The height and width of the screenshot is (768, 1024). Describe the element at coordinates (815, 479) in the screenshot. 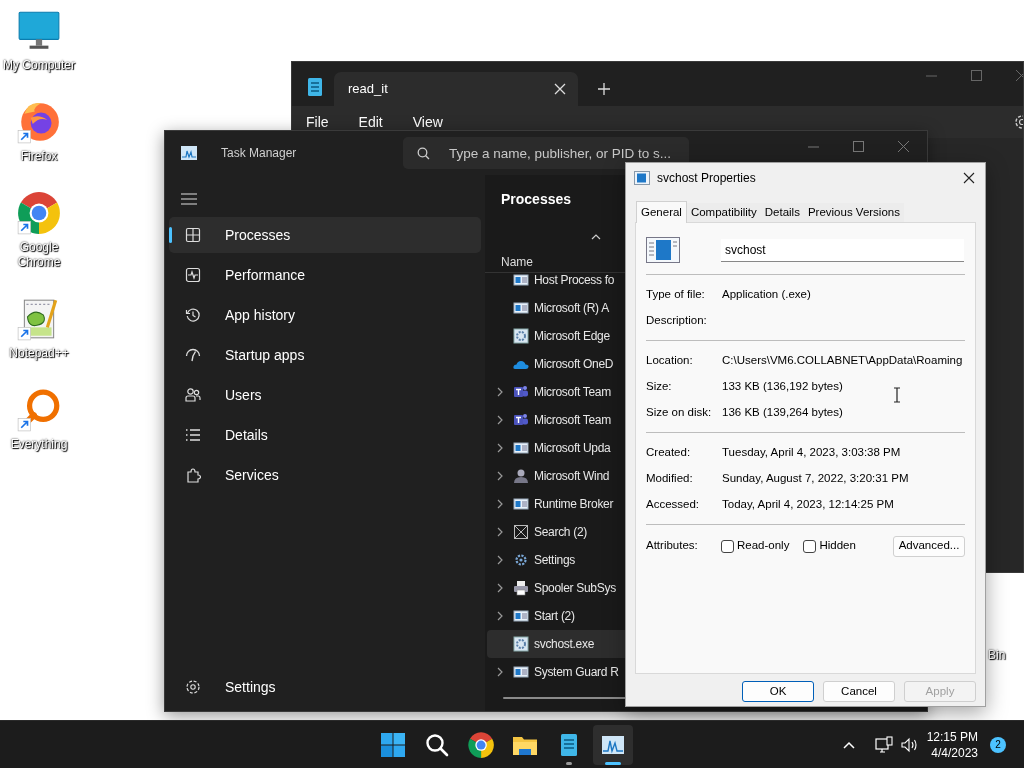

I see `field-value: Sunday, August 7, 2022, 3:20:31 PM` at that location.